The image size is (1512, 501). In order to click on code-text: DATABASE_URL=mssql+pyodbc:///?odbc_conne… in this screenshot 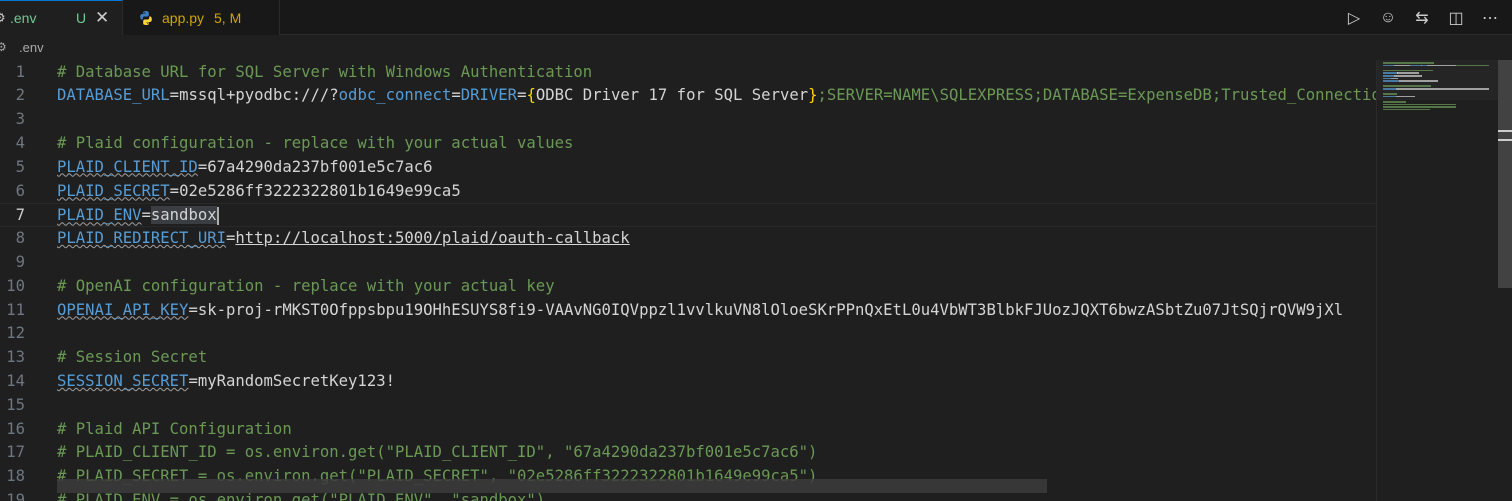, I will do `click(716, 96)`.